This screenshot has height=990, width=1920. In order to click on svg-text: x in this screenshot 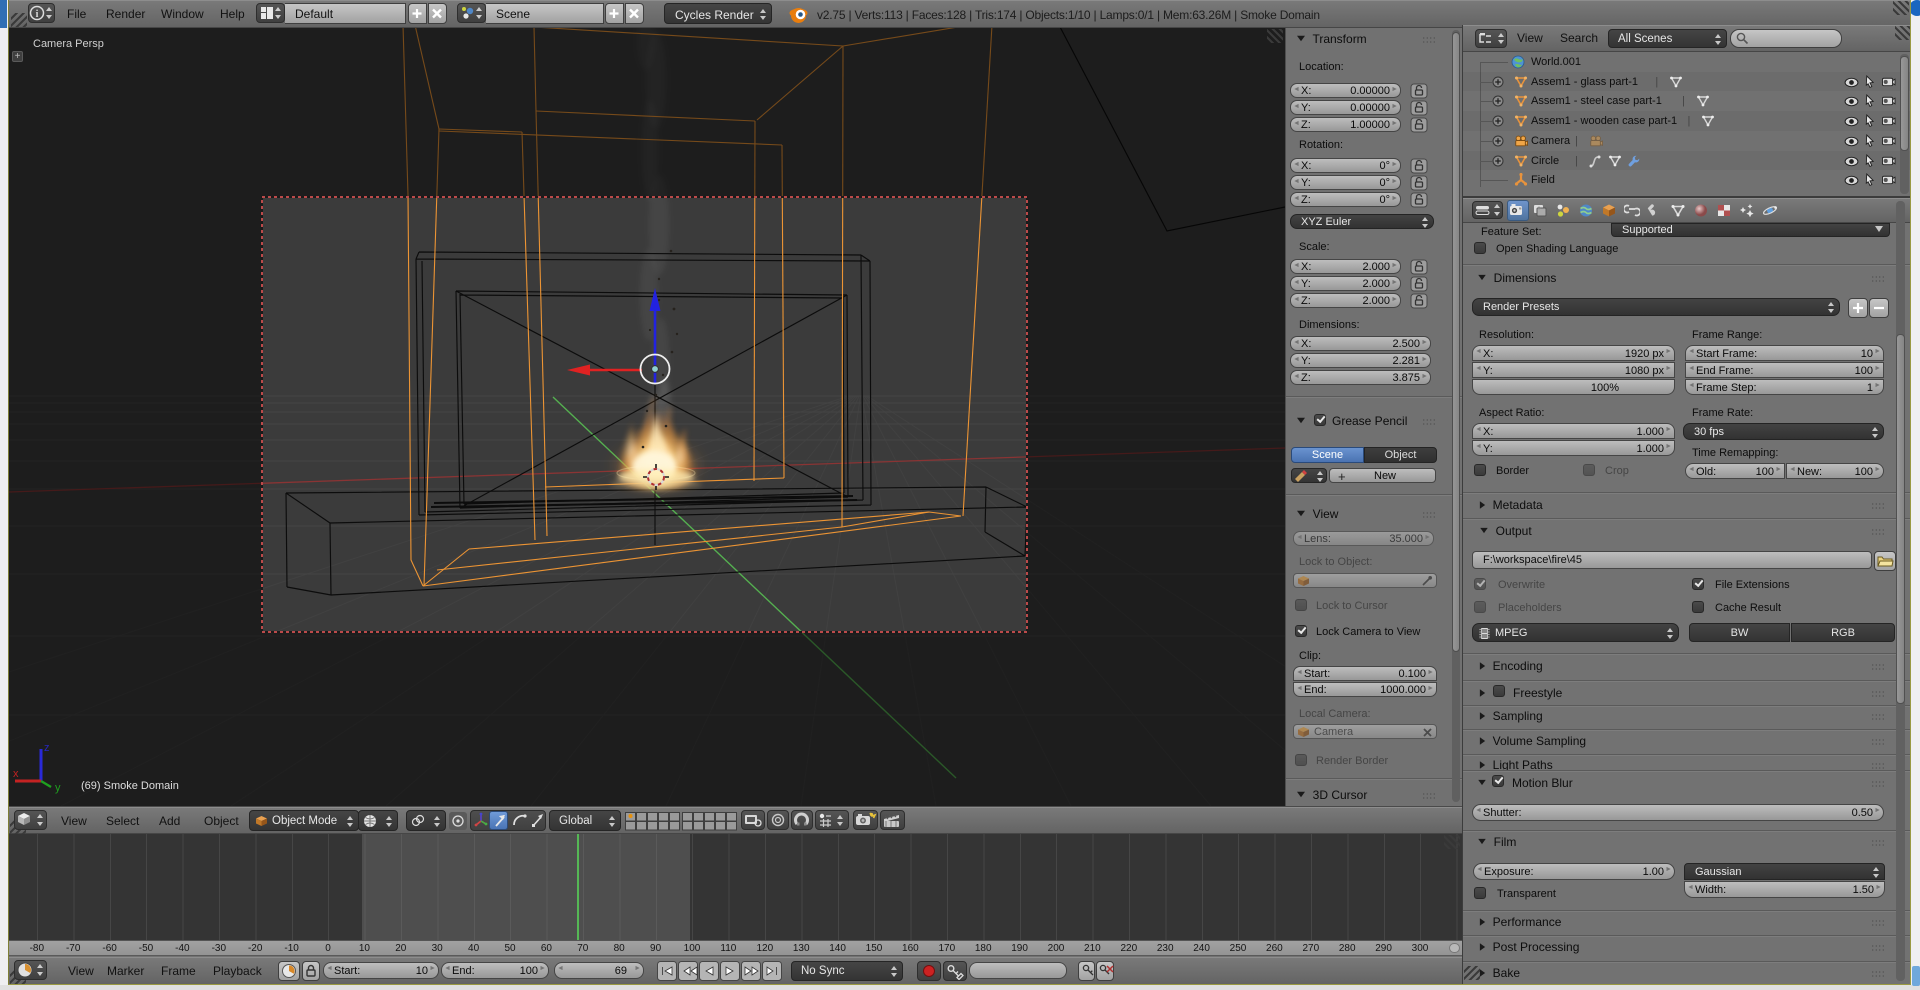, I will do `click(16, 774)`.